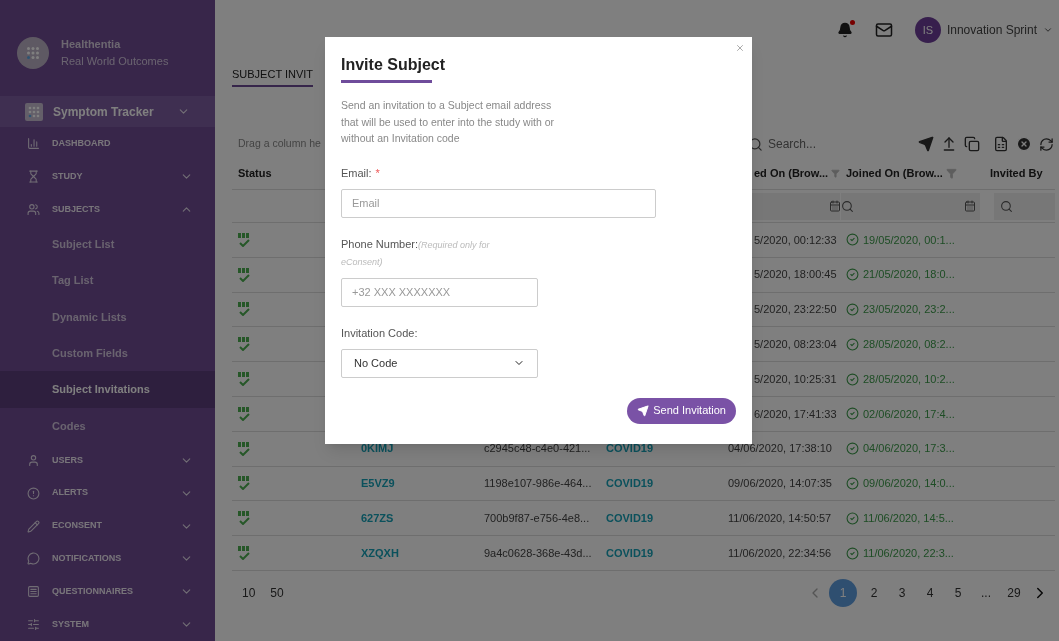 The height and width of the screenshot is (641, 1059). Describe the element at coordinates (958, 592) in the screenshot. I see `page-link: 5` at that location.